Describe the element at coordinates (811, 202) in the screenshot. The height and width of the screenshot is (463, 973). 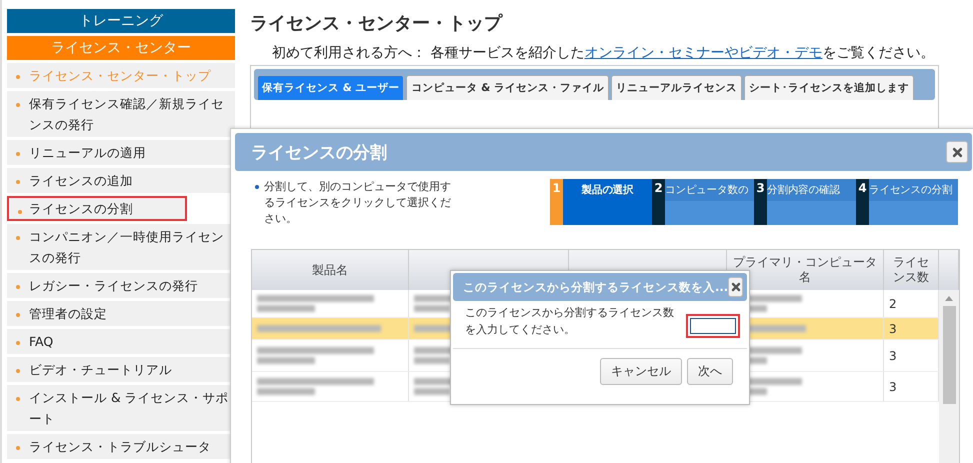
I see `step-label: 分割内容の確認` at that location.